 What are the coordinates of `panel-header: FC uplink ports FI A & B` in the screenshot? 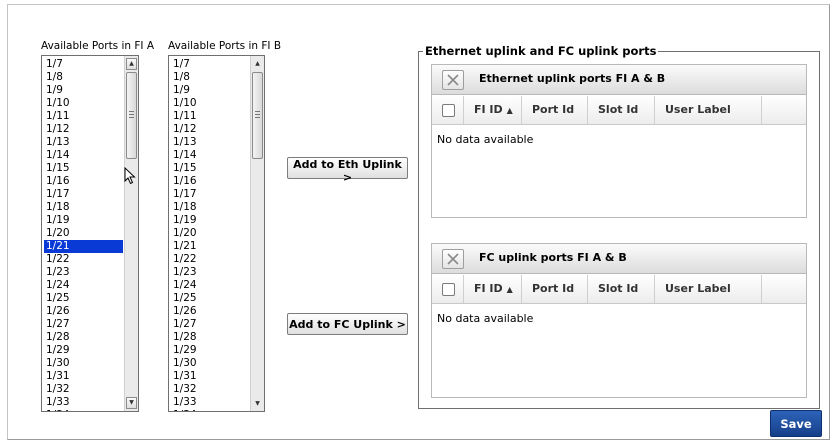 It's located at (619, 259).